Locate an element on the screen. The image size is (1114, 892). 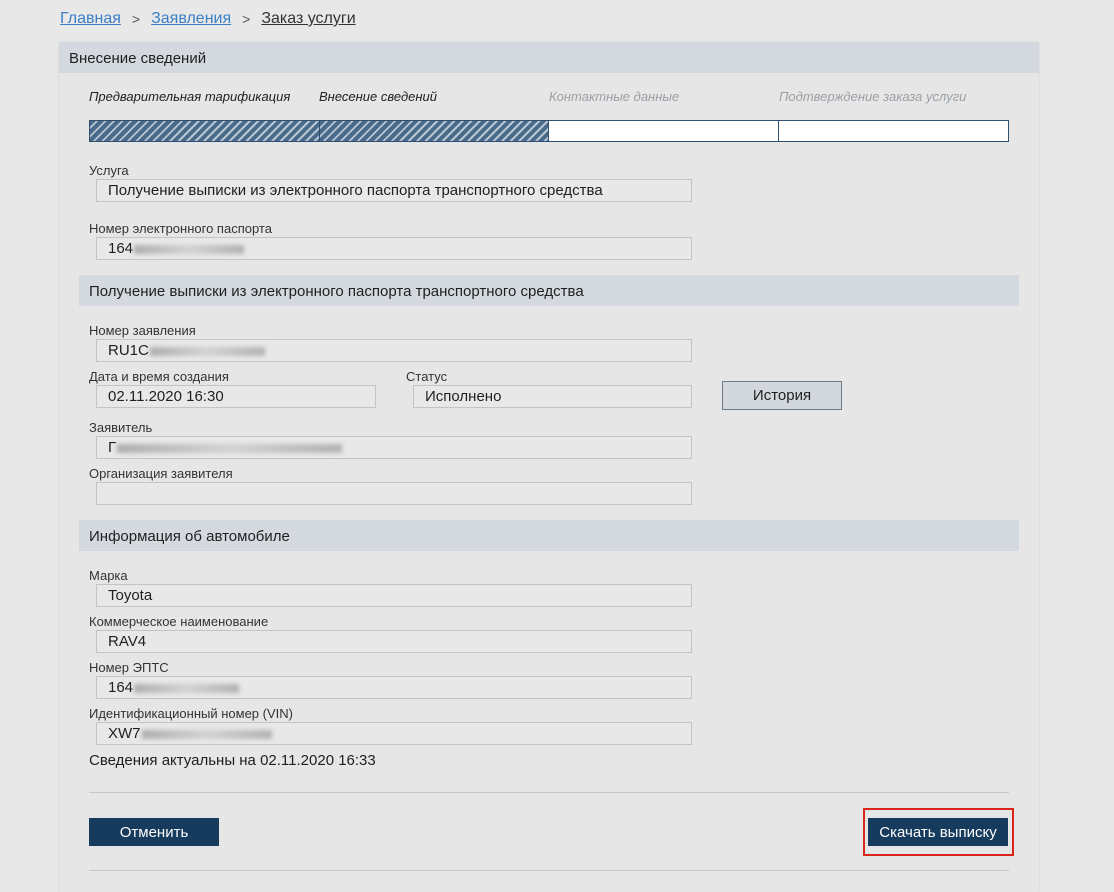
epts-label: Номер ЭПТС is located at coordinates (129, 667).